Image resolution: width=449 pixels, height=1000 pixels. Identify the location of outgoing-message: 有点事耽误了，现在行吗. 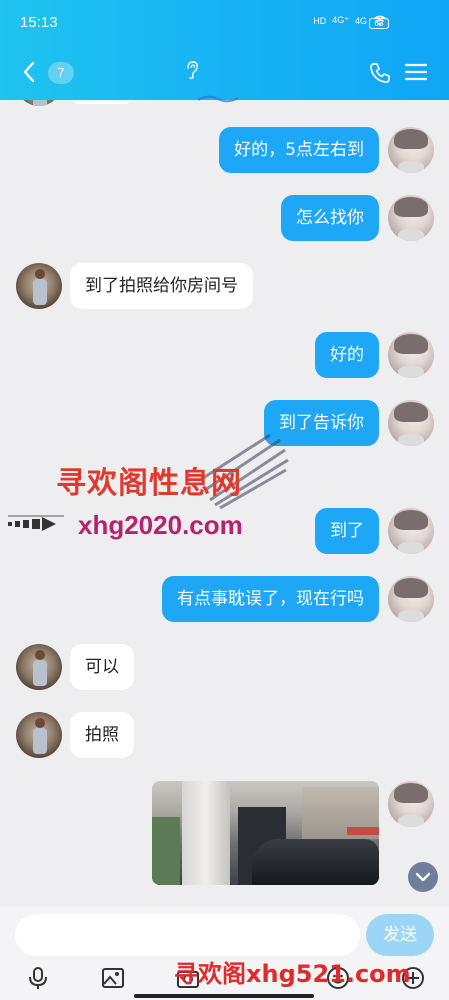
(270, 599).